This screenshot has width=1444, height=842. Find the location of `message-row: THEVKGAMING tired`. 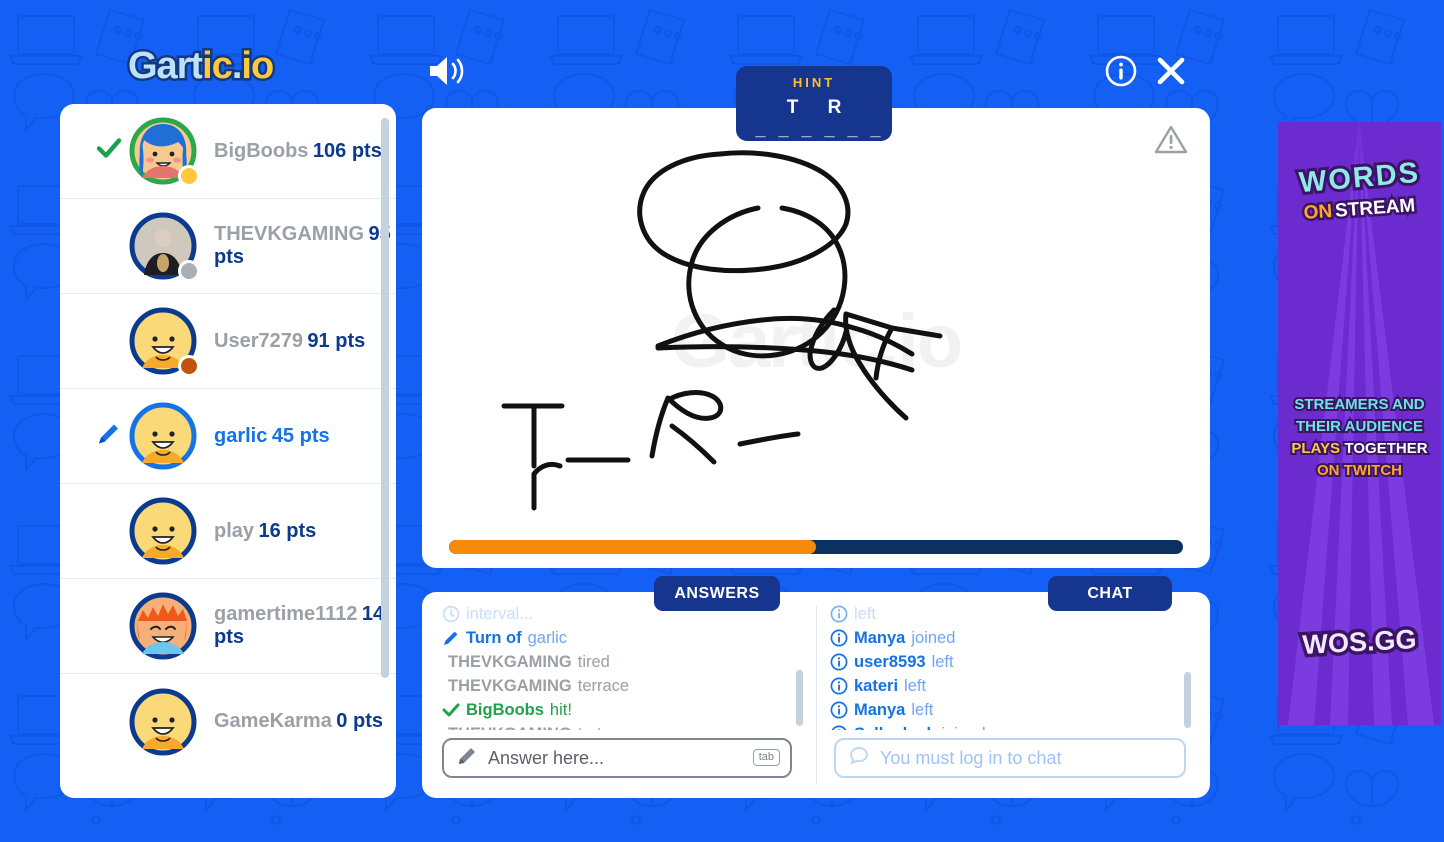

message-row: THEVKGAMING tired is located at coordinates (622, 662).